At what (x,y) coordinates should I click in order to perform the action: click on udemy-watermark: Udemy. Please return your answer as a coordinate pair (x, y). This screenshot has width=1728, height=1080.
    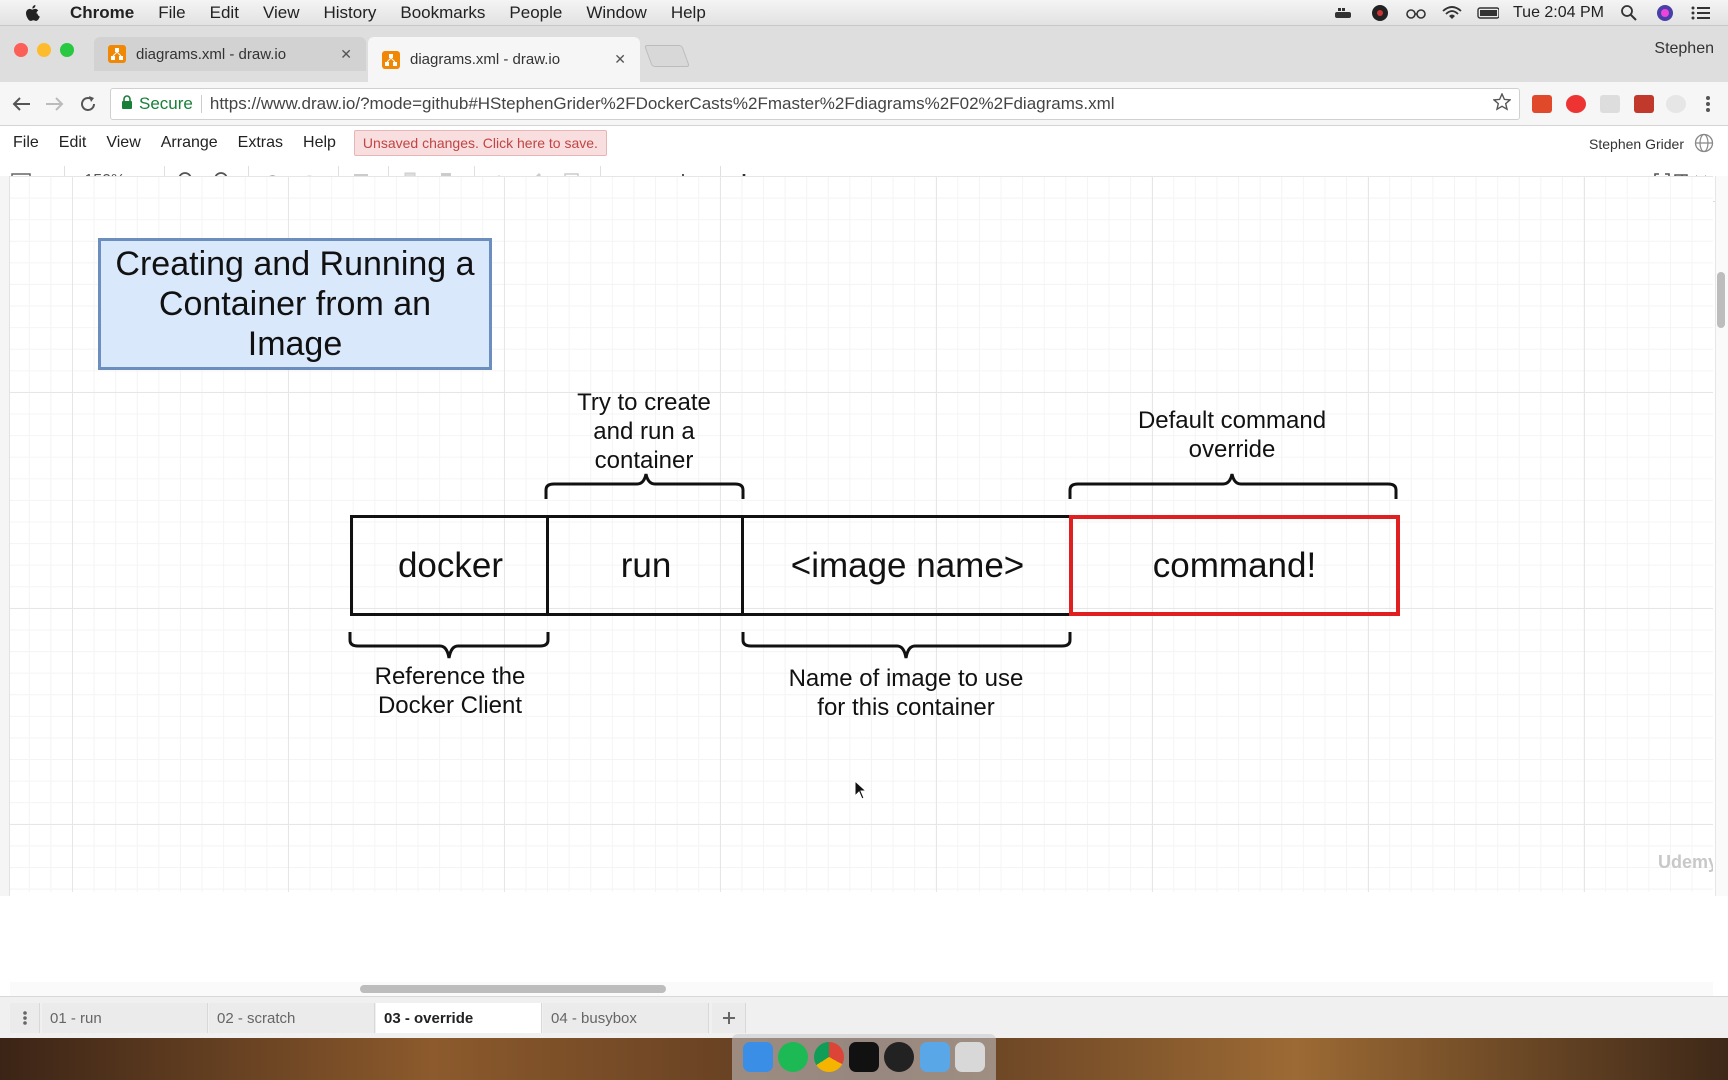
    Looking at the image, I should click on (1685, 862).